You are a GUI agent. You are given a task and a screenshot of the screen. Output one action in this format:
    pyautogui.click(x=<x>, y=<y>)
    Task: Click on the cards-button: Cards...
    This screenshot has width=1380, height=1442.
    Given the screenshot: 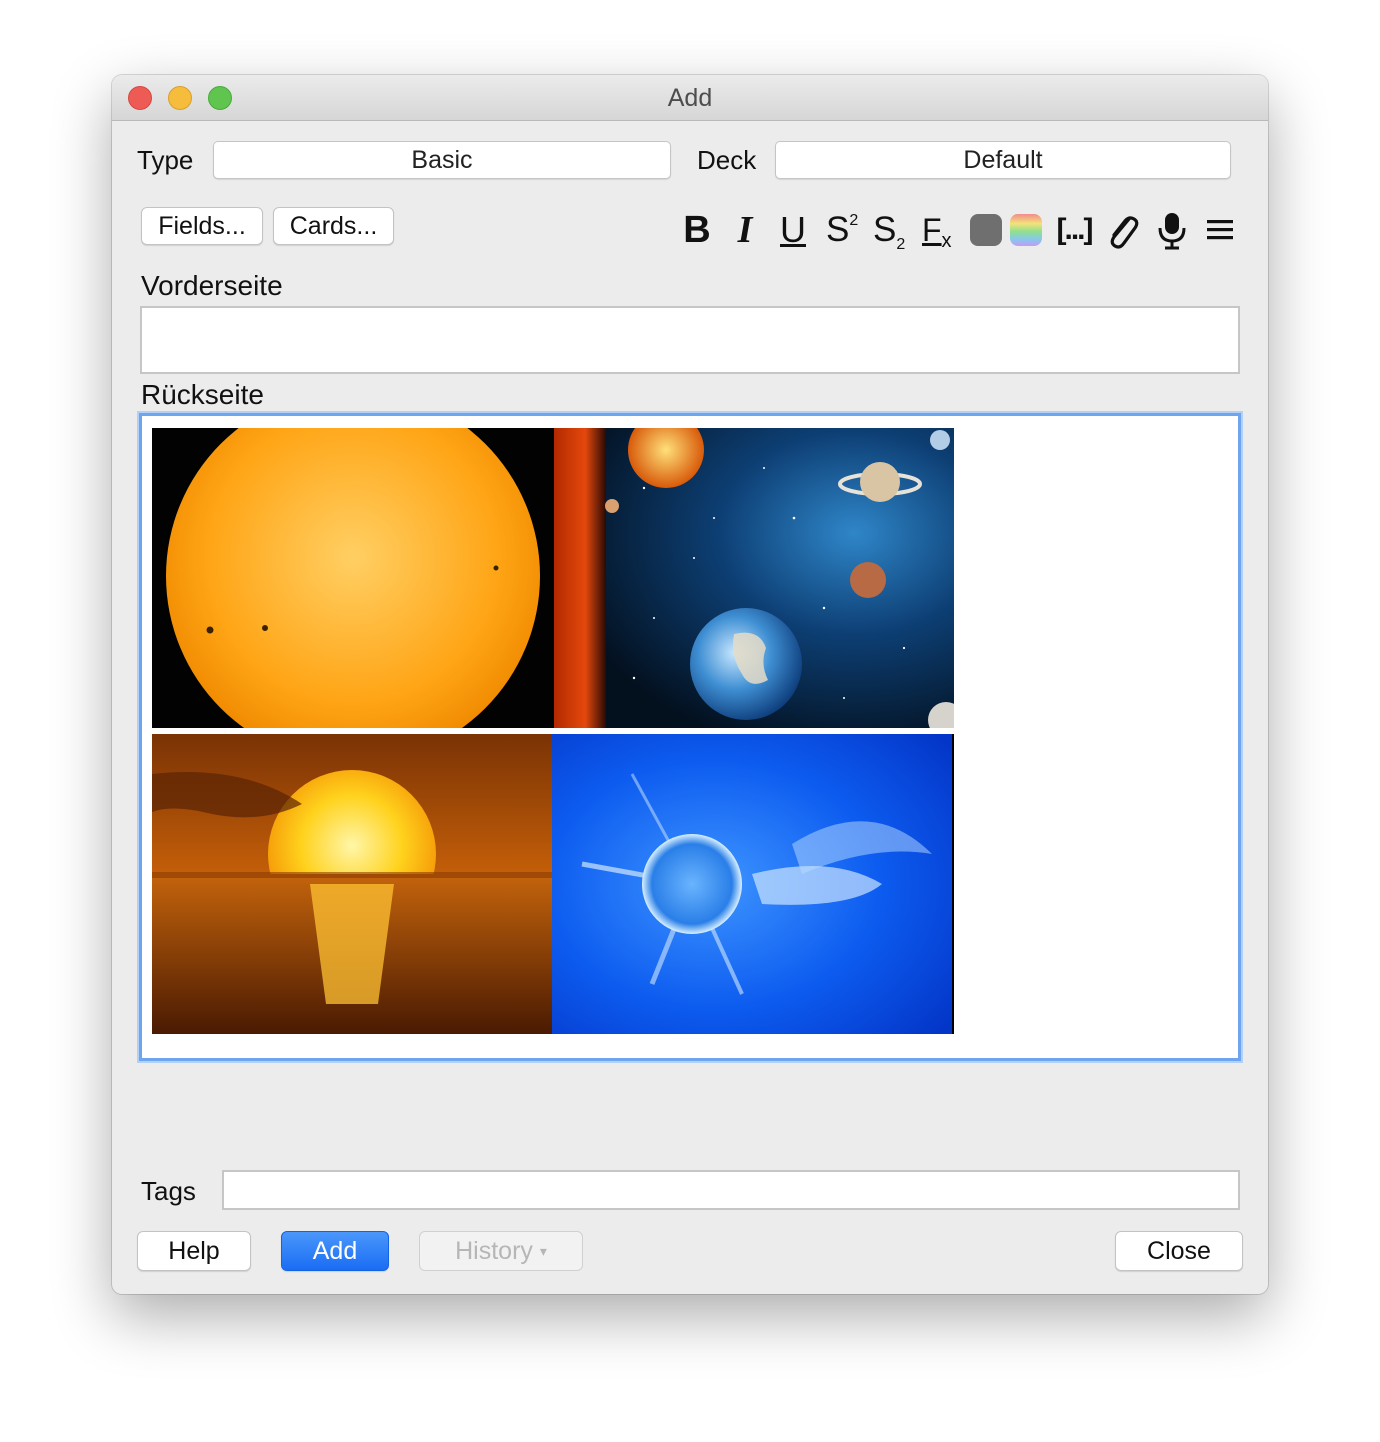 What is the action you would take?
    pyautogui.click(x=333, y=226)
    